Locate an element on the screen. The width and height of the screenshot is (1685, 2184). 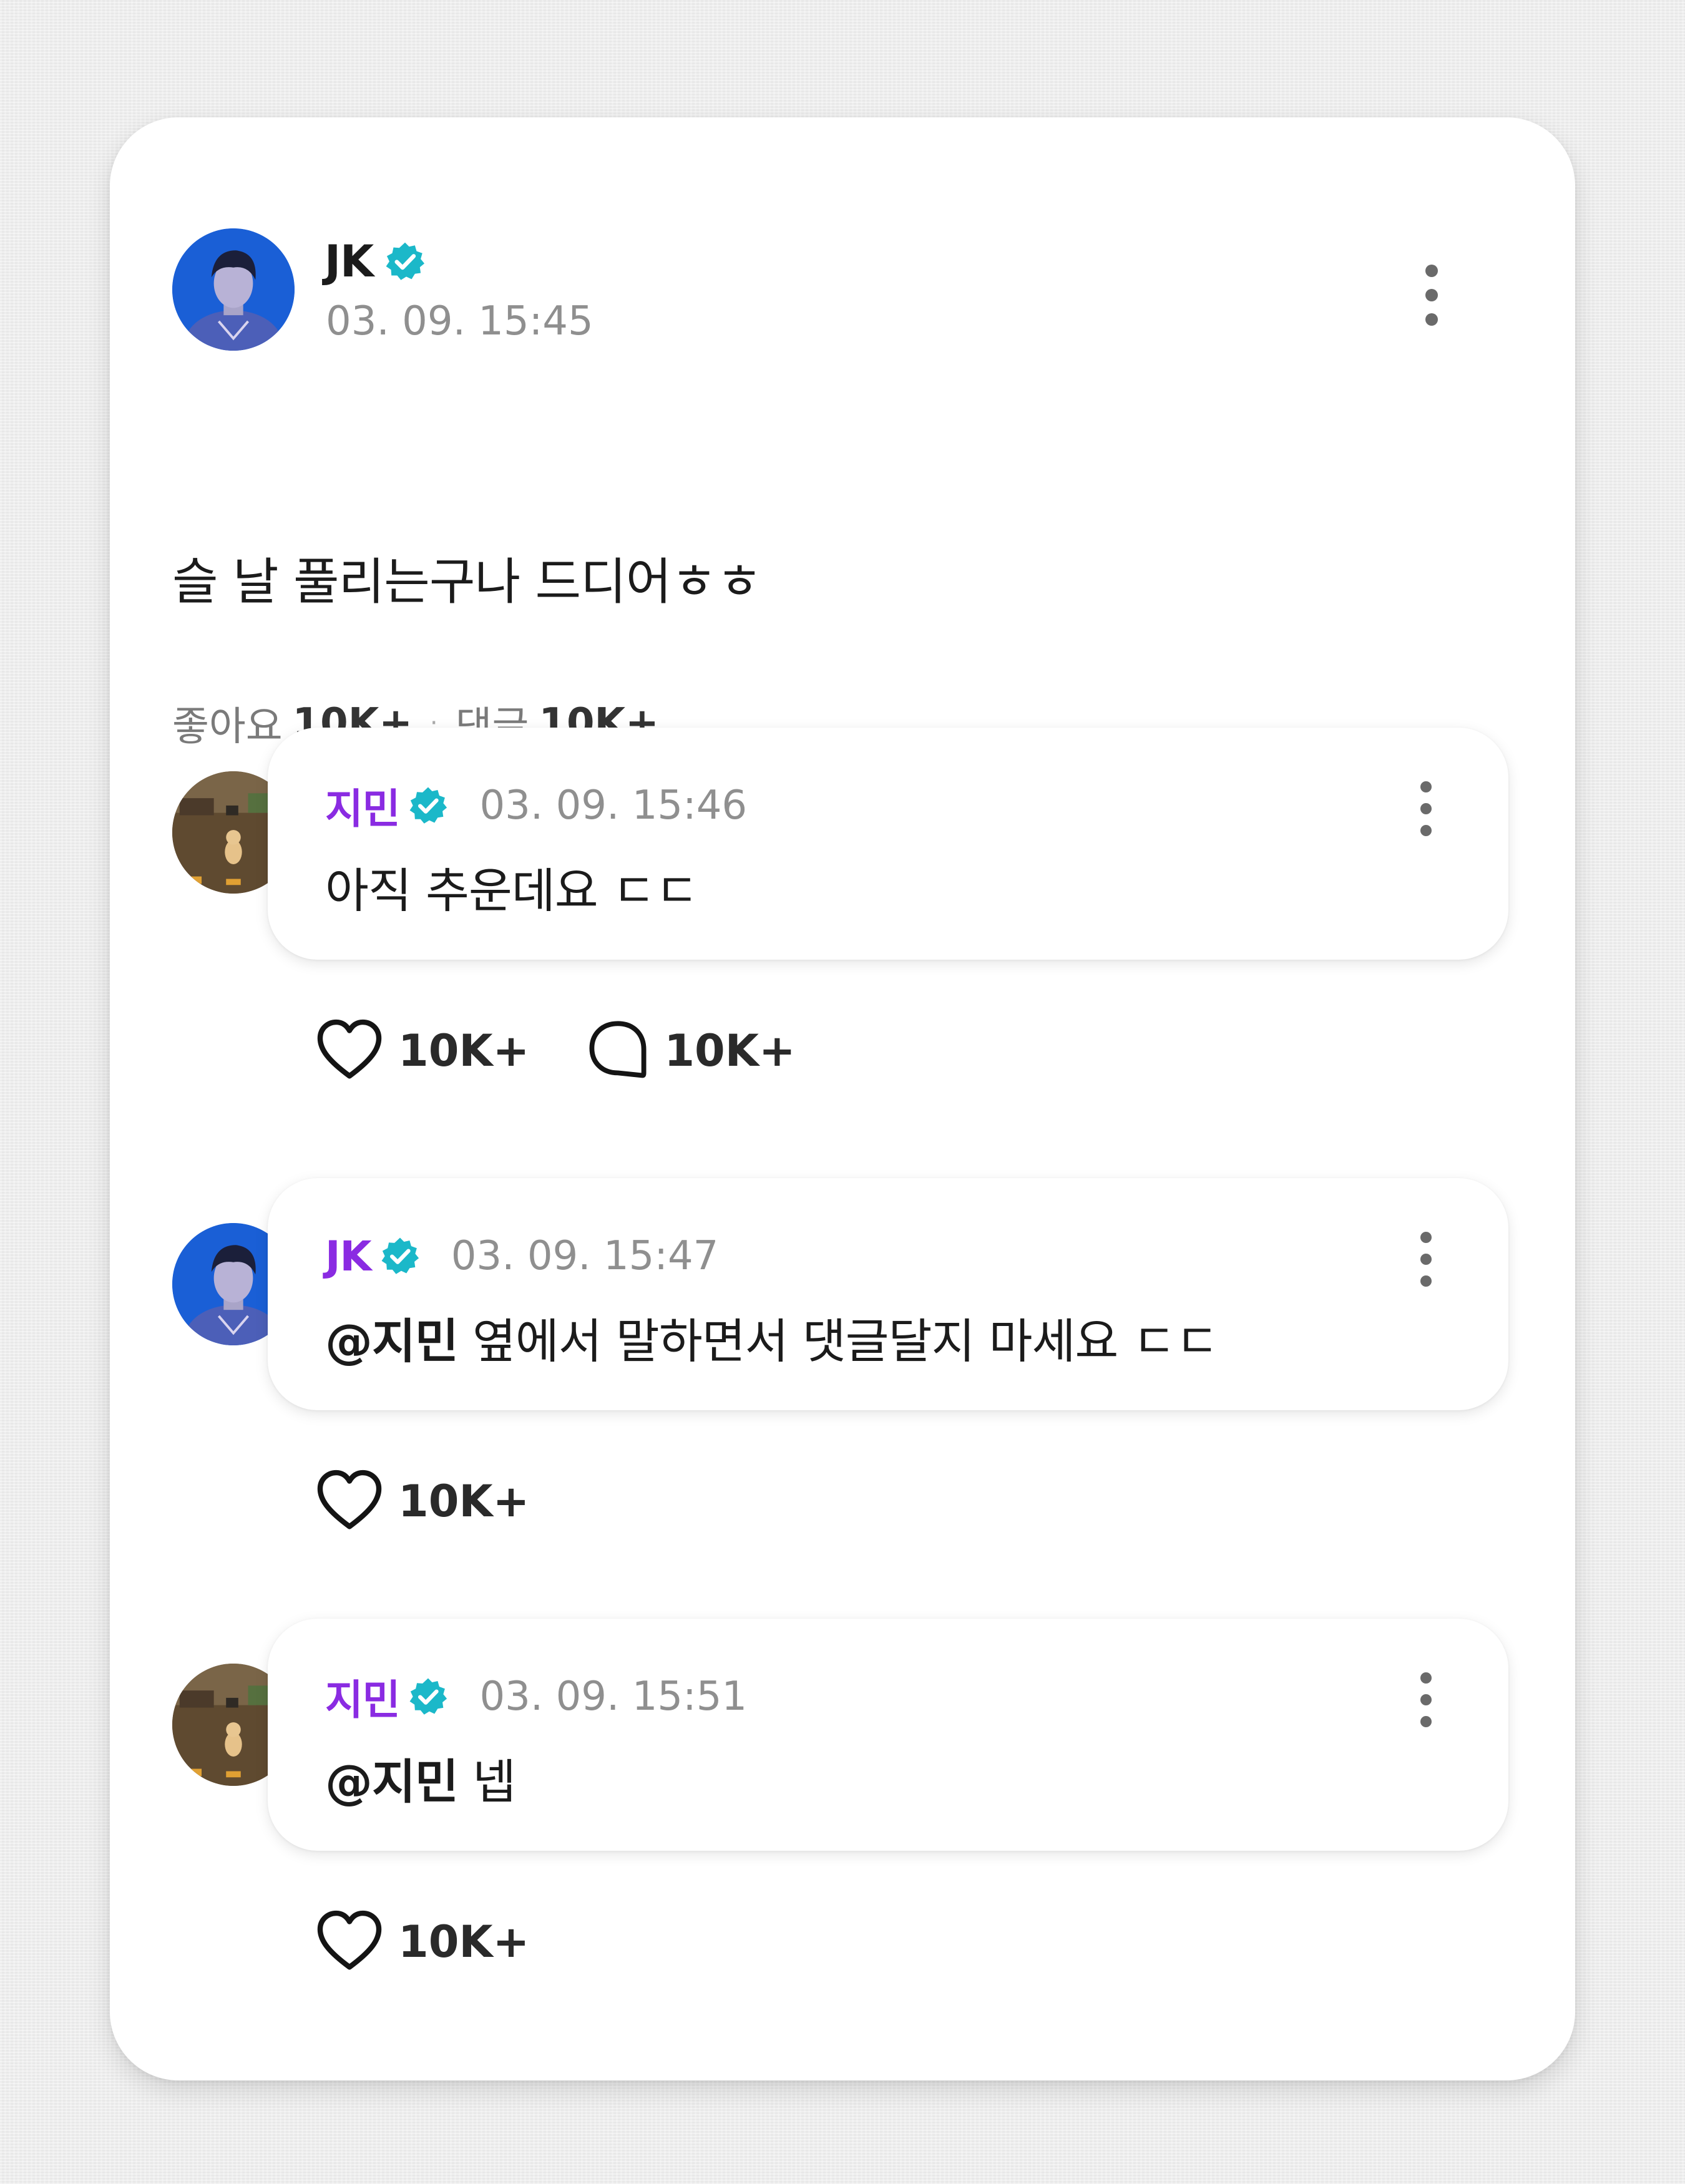
speech-bubble-icon is located at coordinates (617, 1050).